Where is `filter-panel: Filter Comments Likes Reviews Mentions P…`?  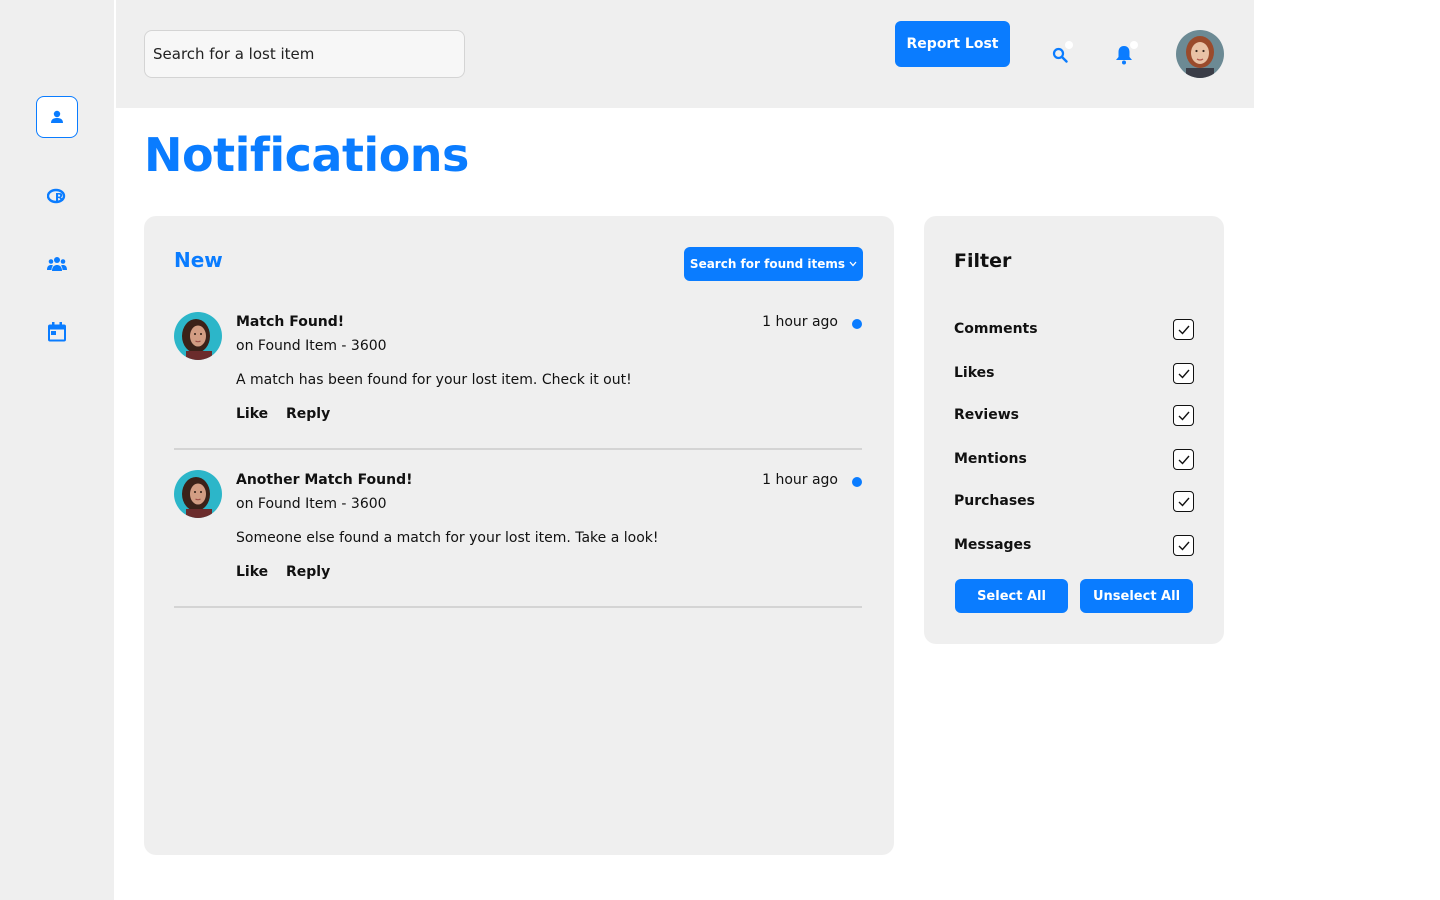 filter-panel: Filter Comments Likes Reviews Mentions P… is located at coordinates (1074, 430).